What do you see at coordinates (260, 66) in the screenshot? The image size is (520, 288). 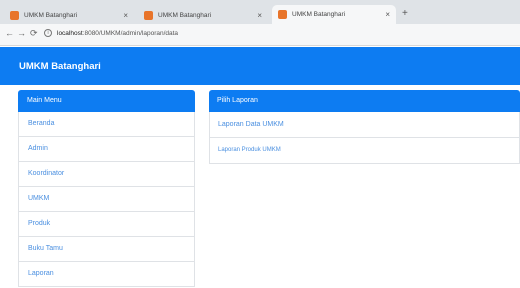 I see `app-header: UMKM Batanghari` at bounding box center [260, 66].